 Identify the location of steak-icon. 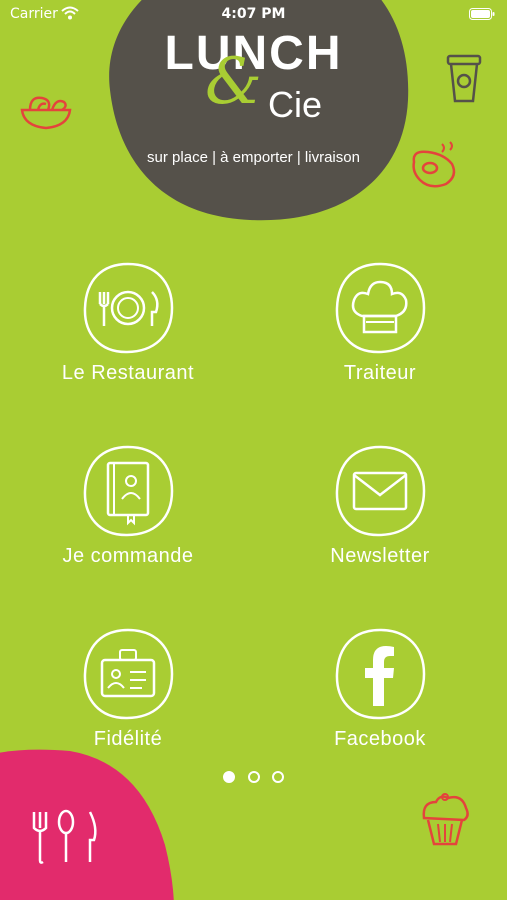
(434, 164).